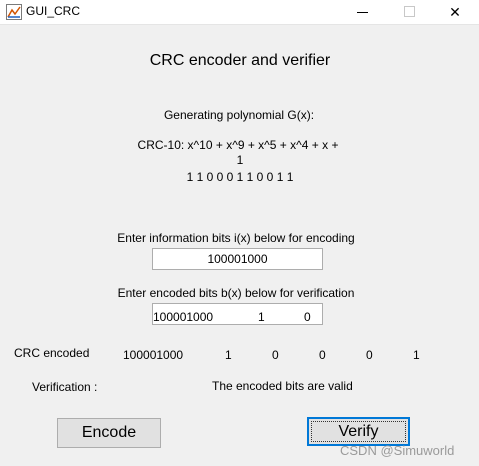  Describe the element at coordinates (52, 353) in the screenshot. I see `crc-encoded-label: CRC encoded` at that location.